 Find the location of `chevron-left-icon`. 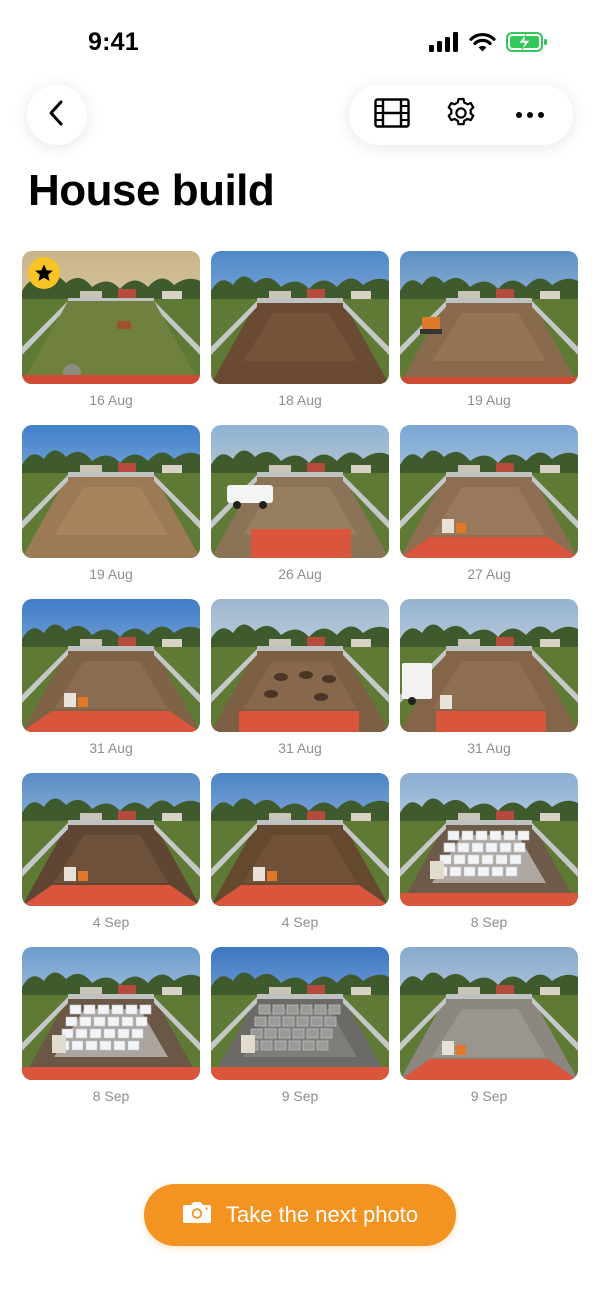

chevron-left-icon is located at coordinates (57, 115).